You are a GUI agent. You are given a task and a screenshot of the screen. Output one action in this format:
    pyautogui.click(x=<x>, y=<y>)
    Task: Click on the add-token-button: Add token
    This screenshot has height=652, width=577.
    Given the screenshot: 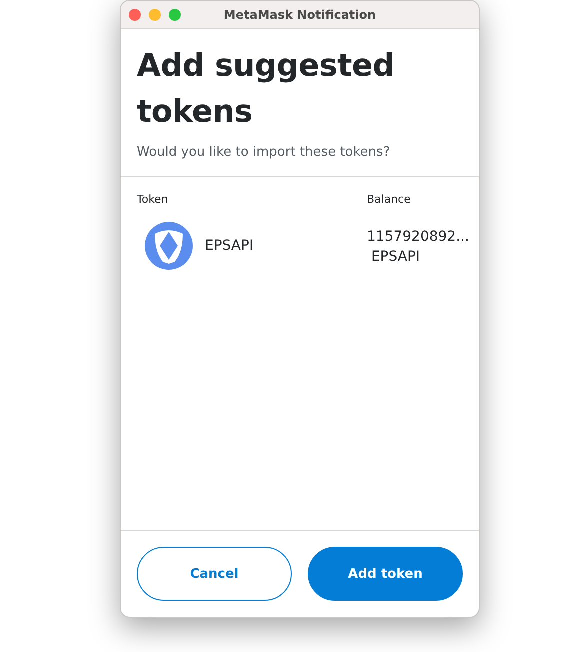 What is the action you would take?
    pyautogui.click(x=385, y=574)
    